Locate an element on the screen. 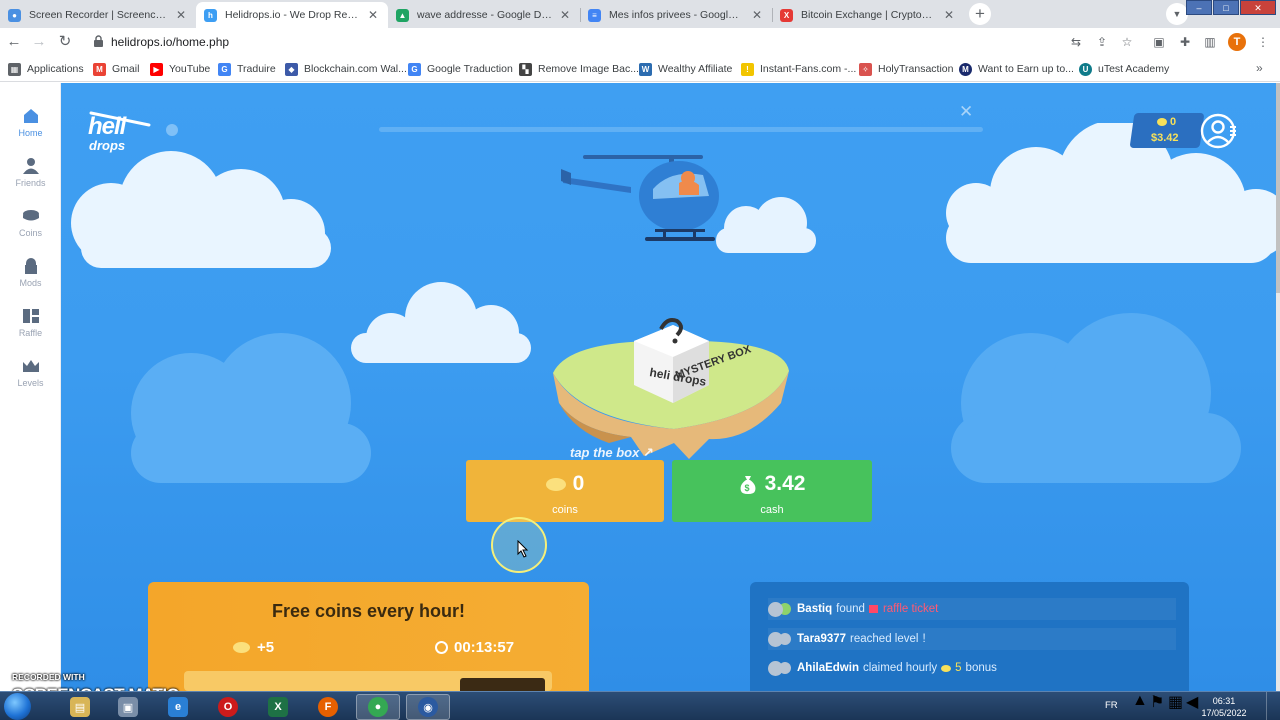 The height and width of the screenshot is (720, 1280). cloud-faded-left is located at coordinates (251, 408).